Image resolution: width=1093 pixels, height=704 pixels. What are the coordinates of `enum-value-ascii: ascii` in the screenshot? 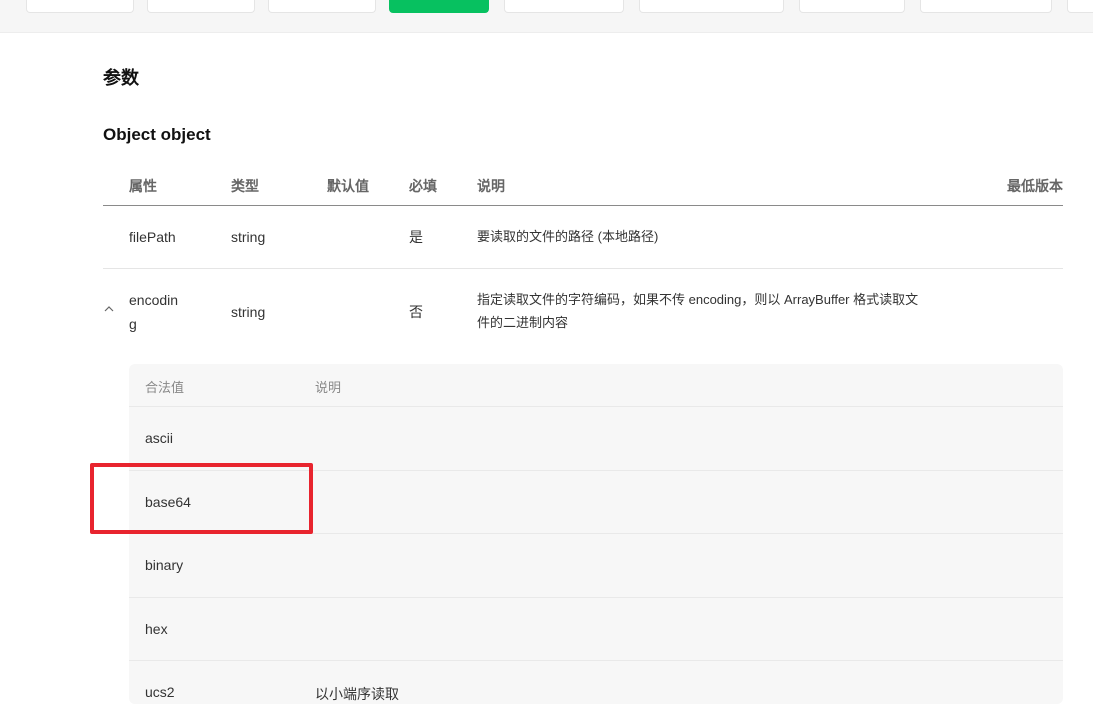 It's located at (159, 438).